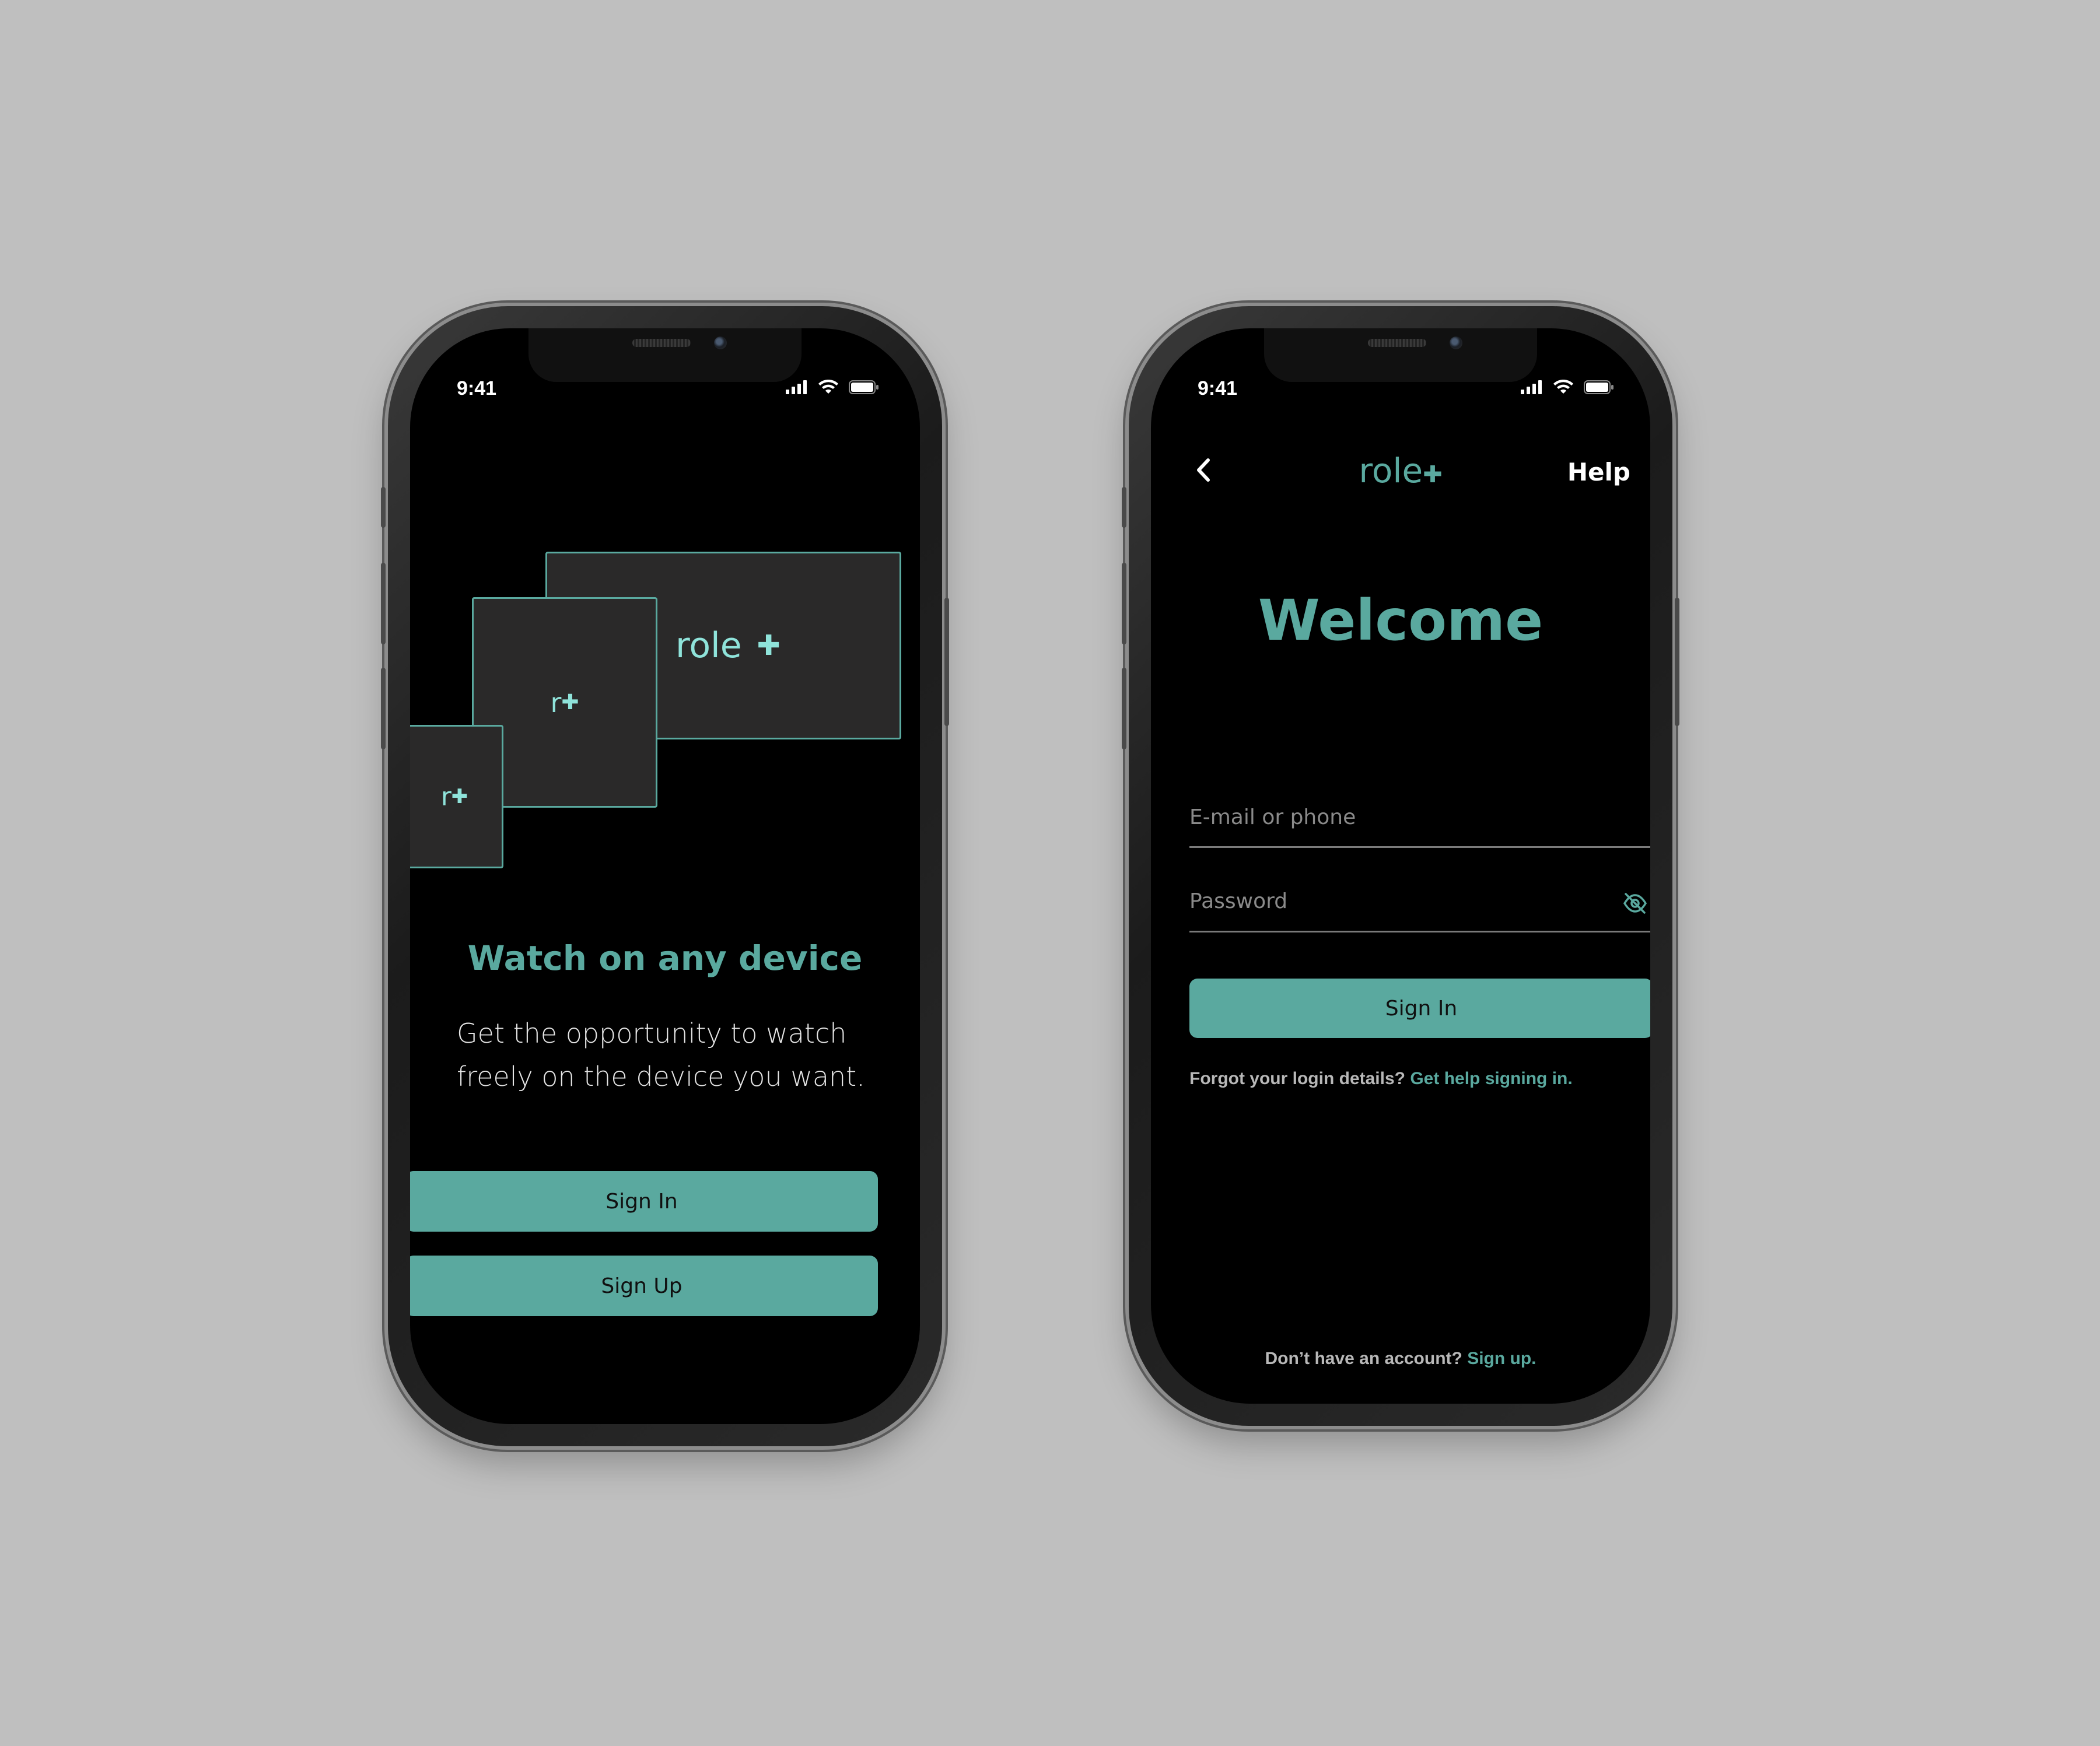 Image resolution: width=2100 pixels, height=1746 pixels. Describe the element at coordinates (1419, 847) in the screenshot. I see `email-underline` at that location.